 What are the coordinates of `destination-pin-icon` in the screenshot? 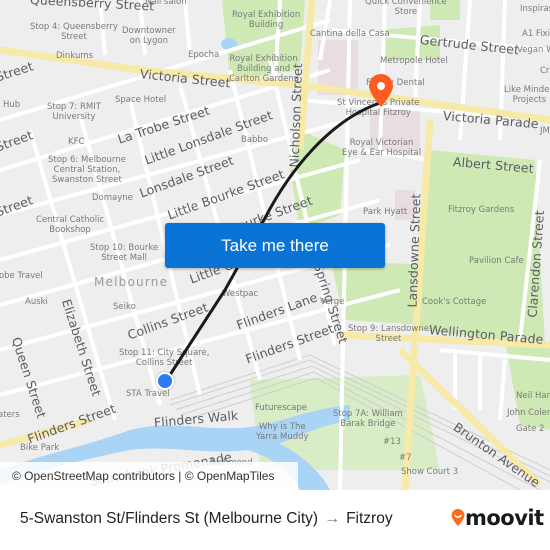 It's located at (381, 91).